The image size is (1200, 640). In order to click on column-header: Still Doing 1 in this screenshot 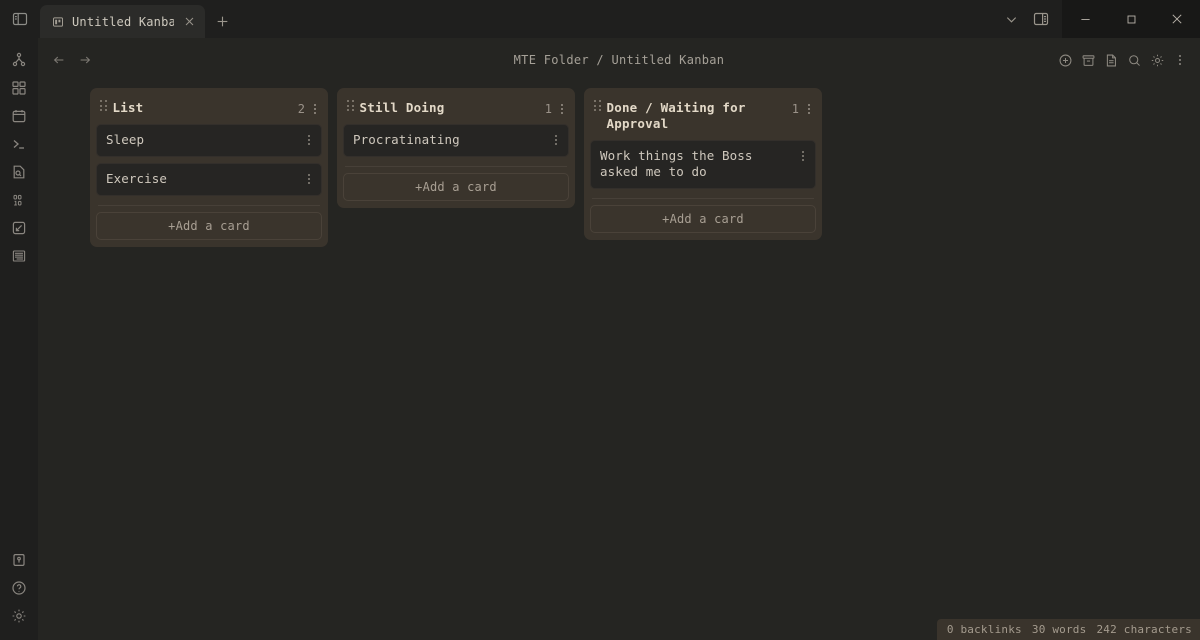, I will do `click(456, 109)`.